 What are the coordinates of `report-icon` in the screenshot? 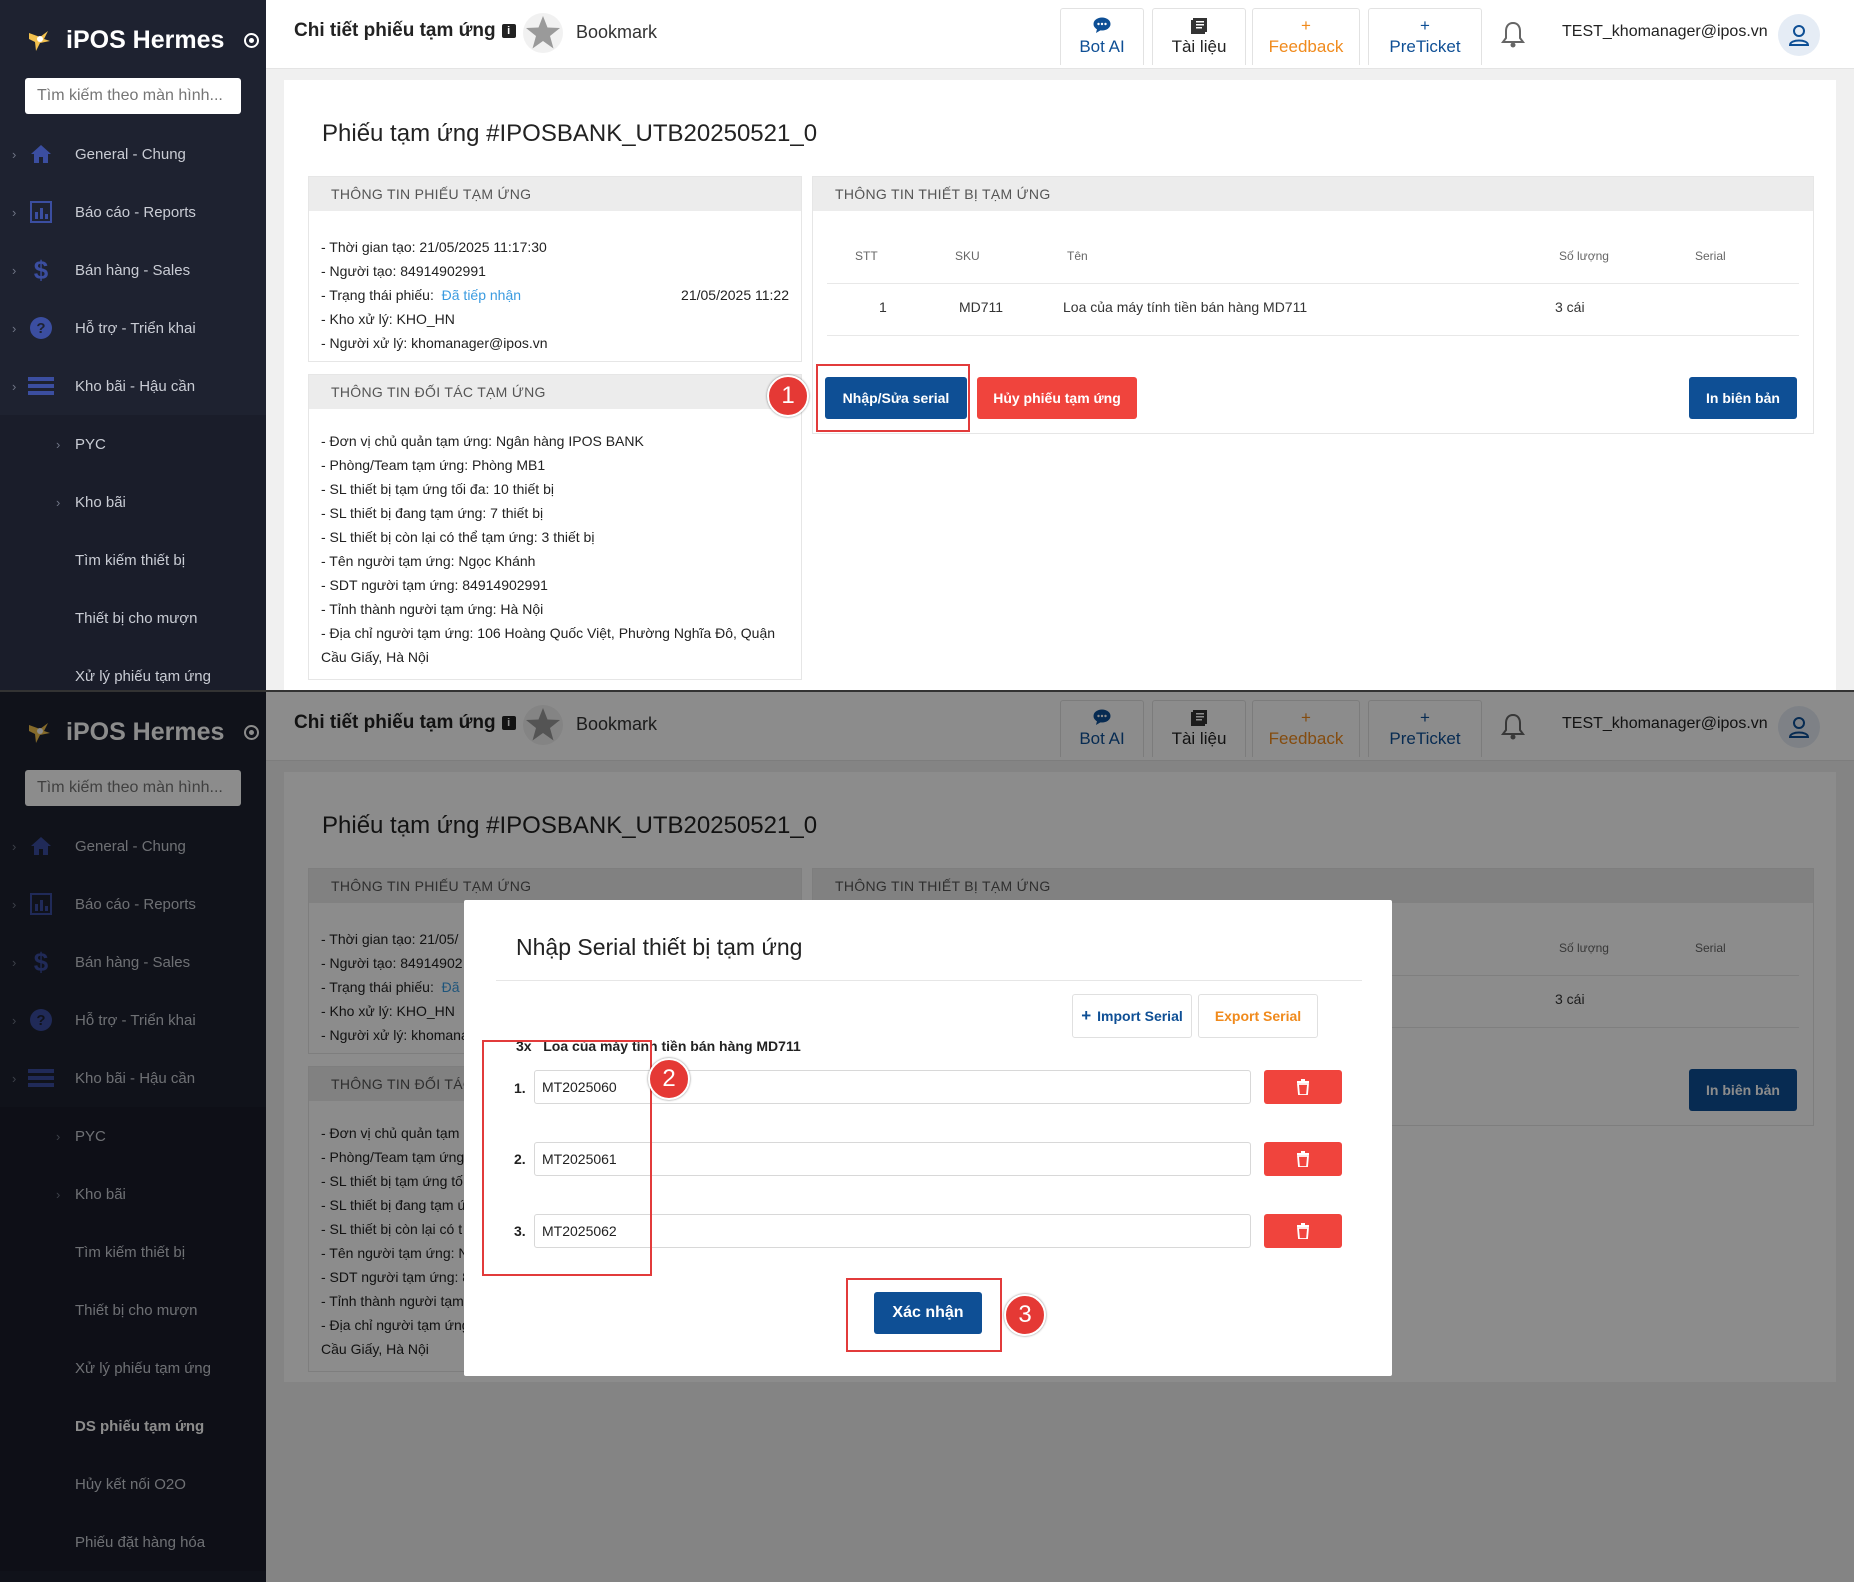 It's located at (41, 212).